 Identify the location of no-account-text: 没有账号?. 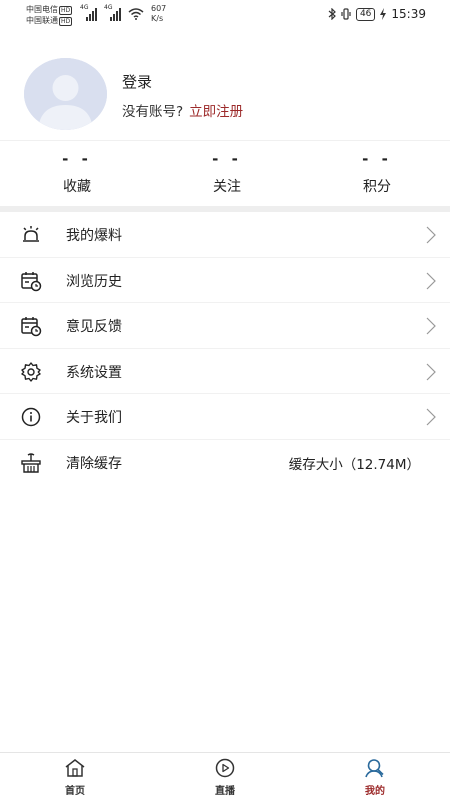
(153, 112).